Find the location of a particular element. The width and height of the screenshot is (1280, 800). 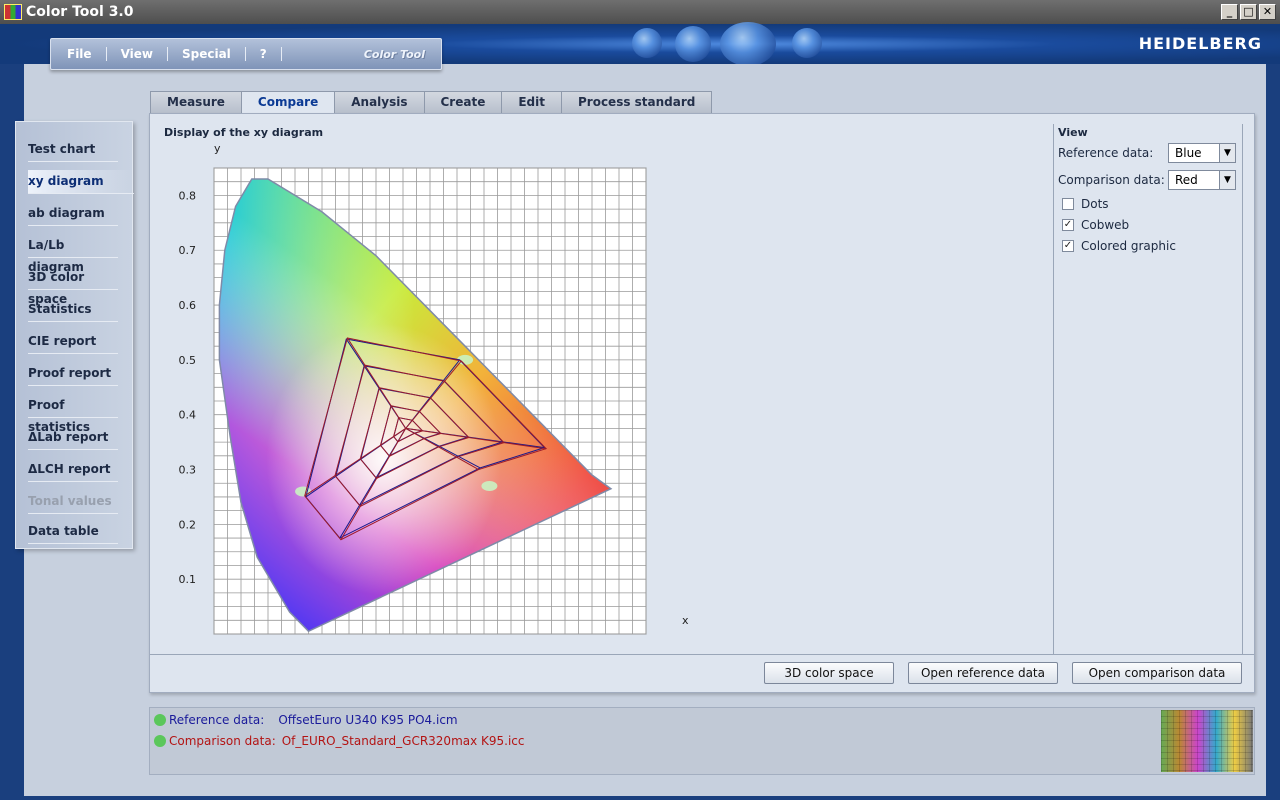

app-icon is located at coordinates (13, 12).